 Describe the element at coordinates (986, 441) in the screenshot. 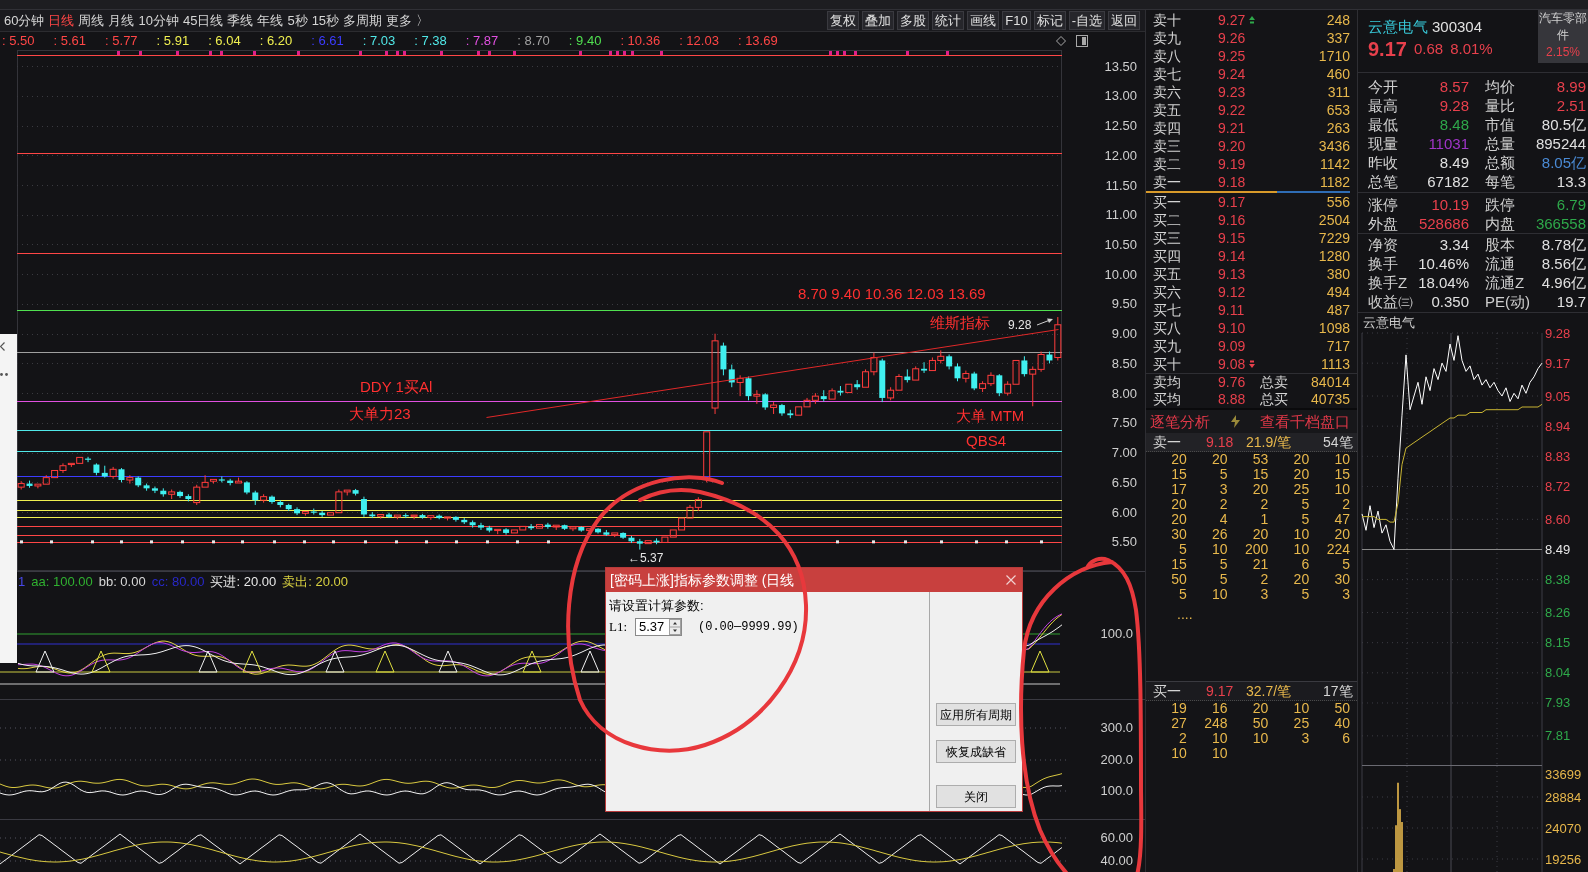

I see `chart-annotation: QBS4` at that location.